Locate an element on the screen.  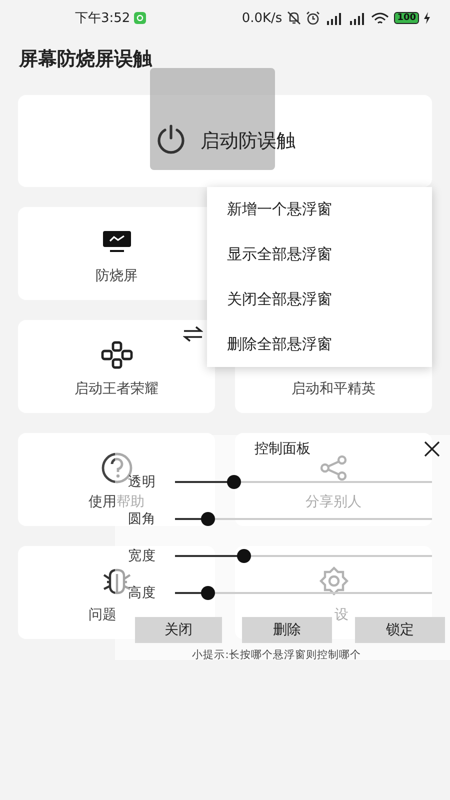
battery-level: 100 is located at coordinates (406, 18).